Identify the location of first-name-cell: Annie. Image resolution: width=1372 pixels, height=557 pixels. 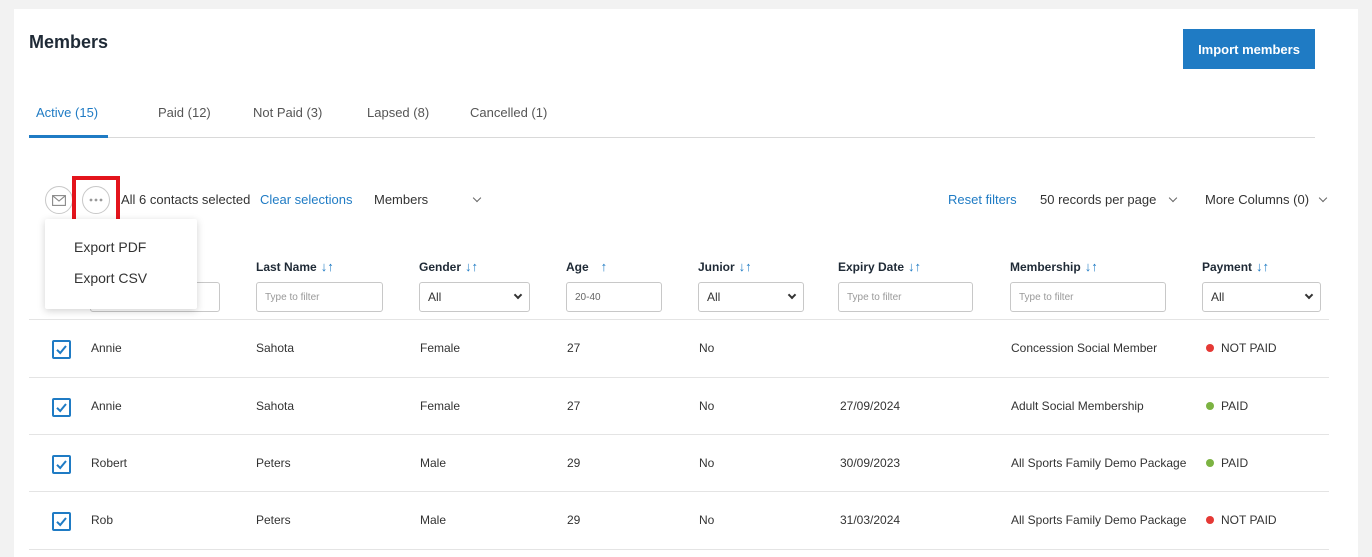
(106, 348).